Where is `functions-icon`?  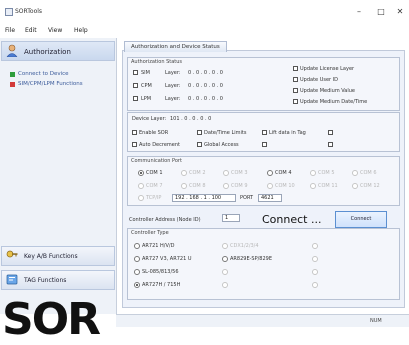
functions-icon is located at coordinates (12, 84).